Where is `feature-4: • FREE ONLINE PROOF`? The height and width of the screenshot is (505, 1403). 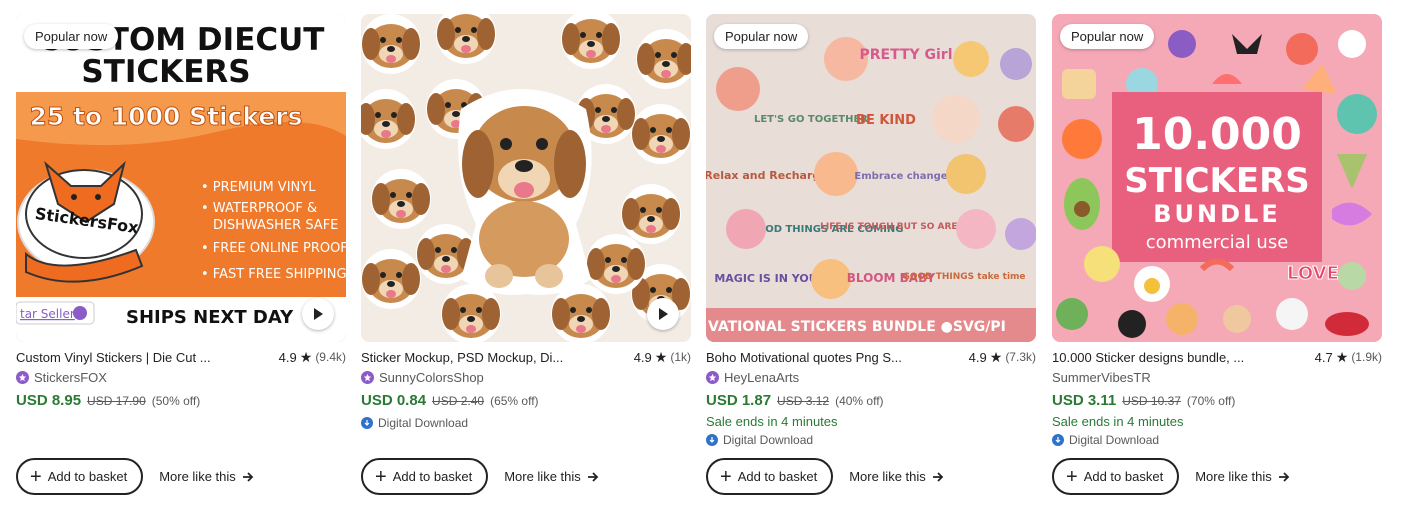
feature-4: • FREE ONLINE PROOF is located at coordinates (273, 248).